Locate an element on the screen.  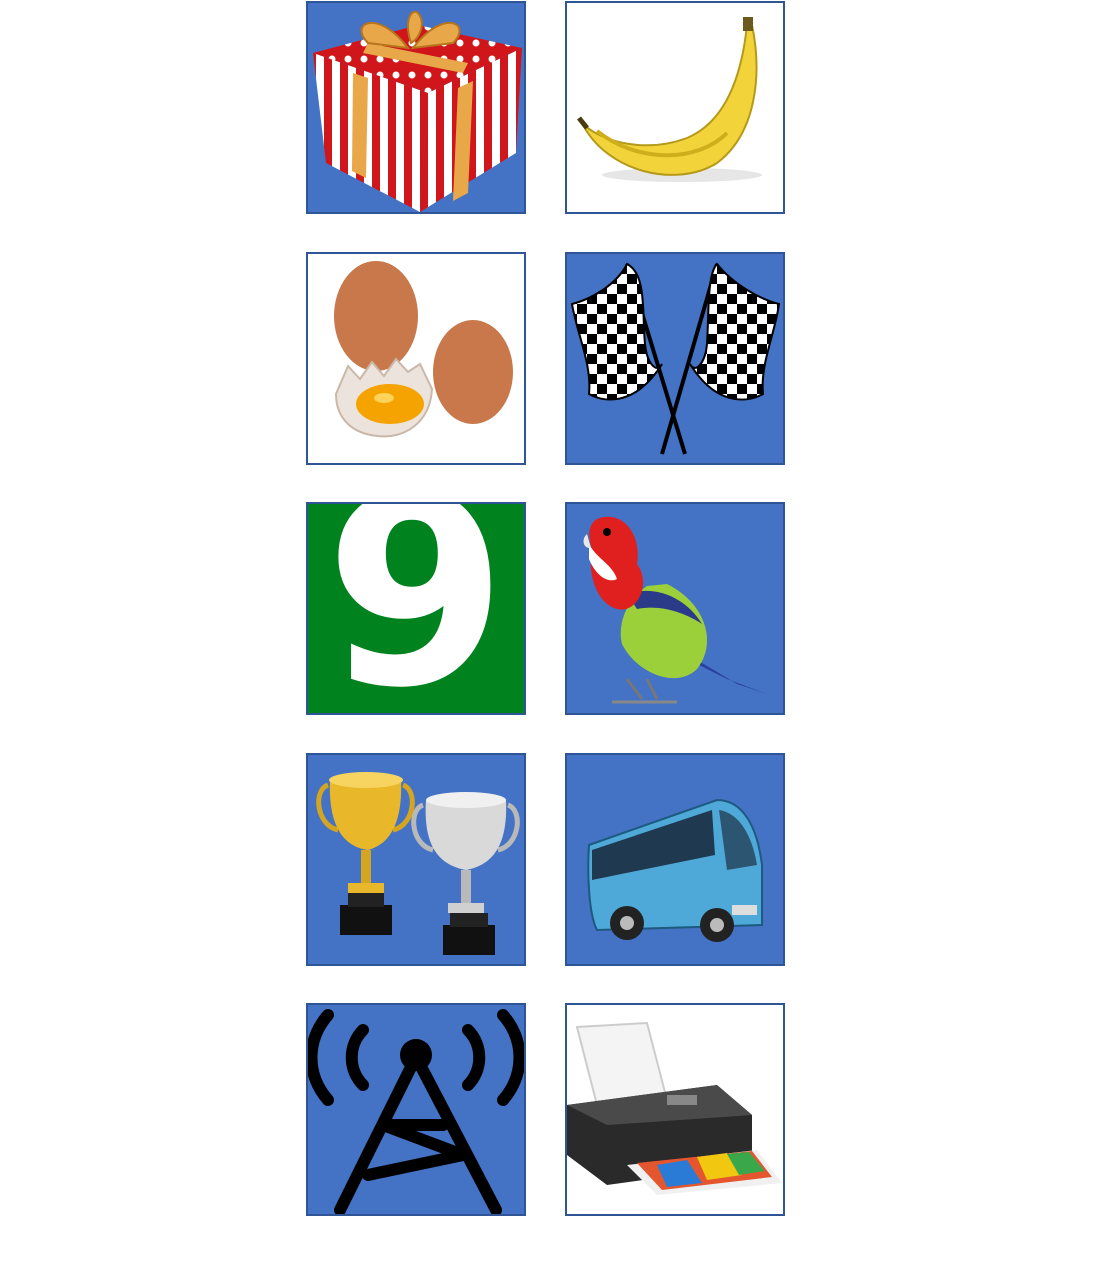
radio-tower-tile is located at coordinates (416, 1109).